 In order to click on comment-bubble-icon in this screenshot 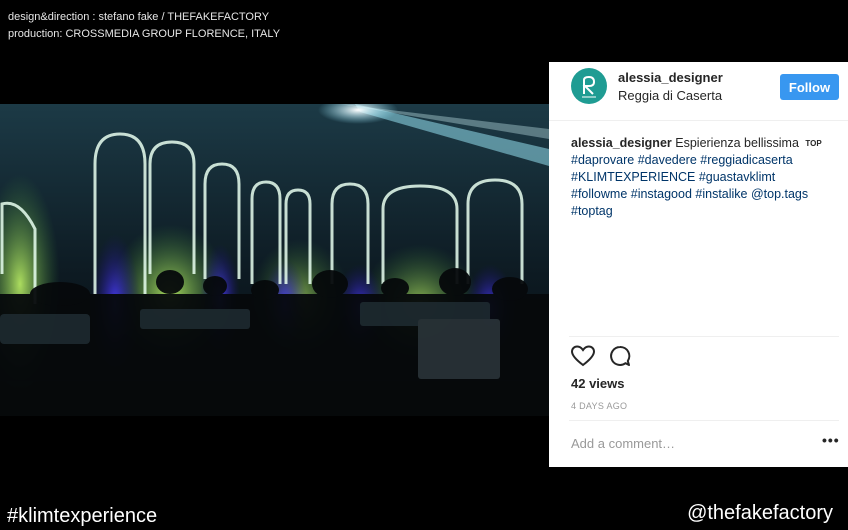, I will do `click(620, 356)`.